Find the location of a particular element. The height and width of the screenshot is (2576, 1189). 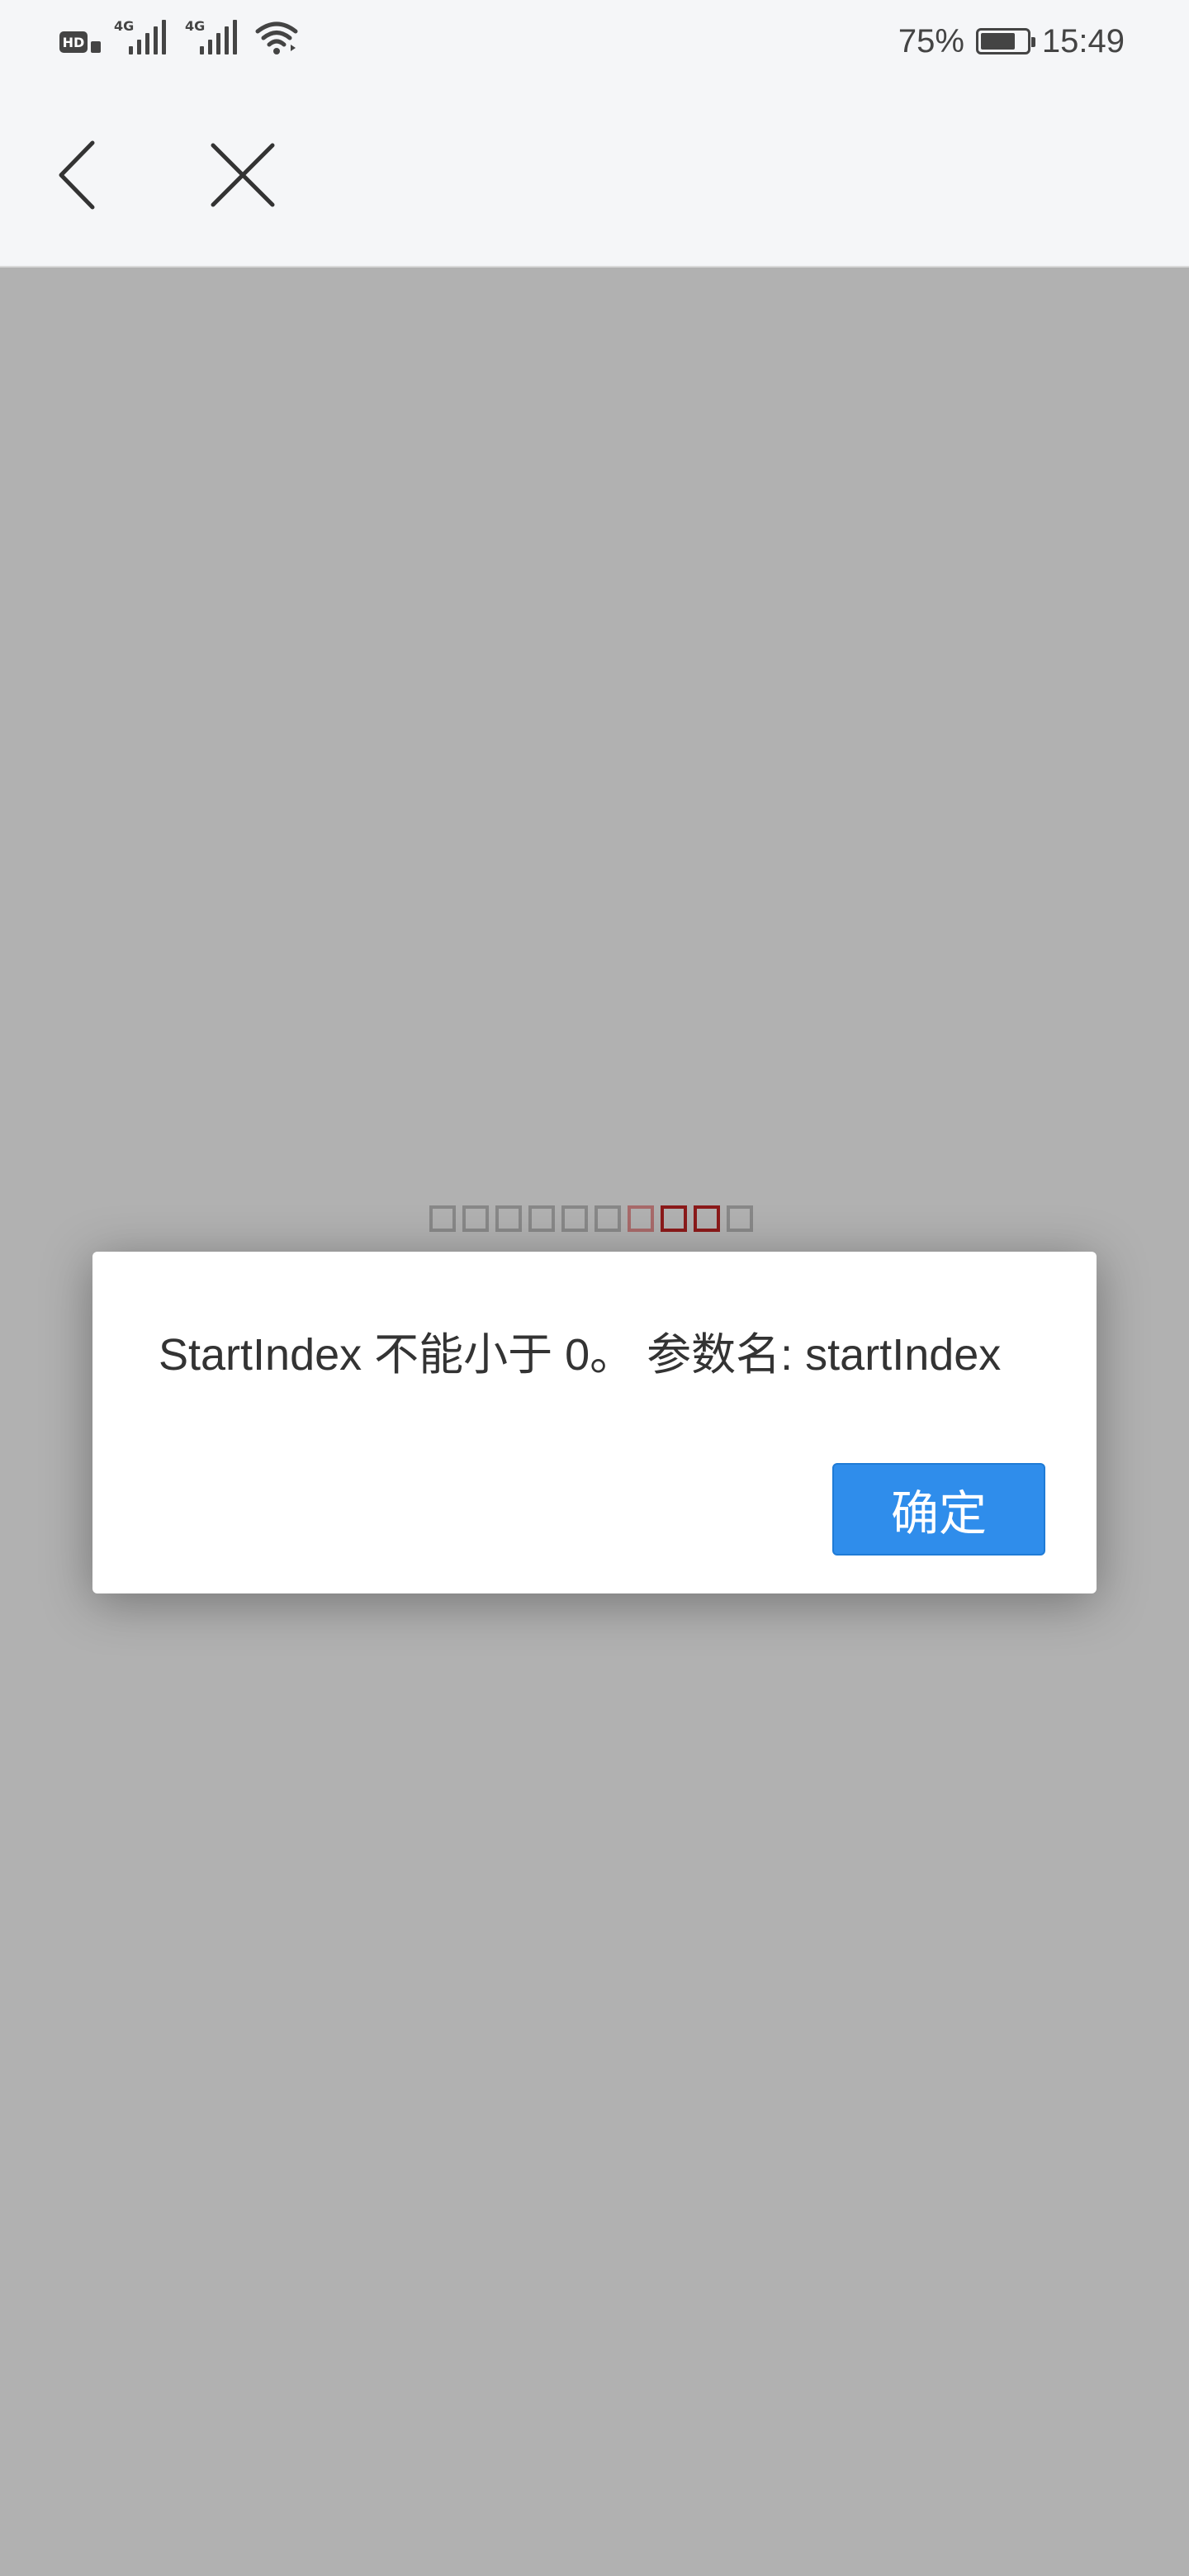

alert-dialog: StartIndex 不能小于 0。 参数名: startIndex 确定 is located at coordinates (594, 1422).